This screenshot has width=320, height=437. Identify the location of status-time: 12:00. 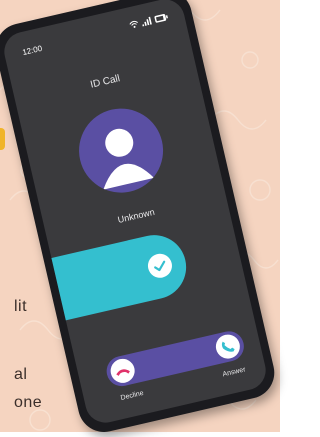
(32, 50).